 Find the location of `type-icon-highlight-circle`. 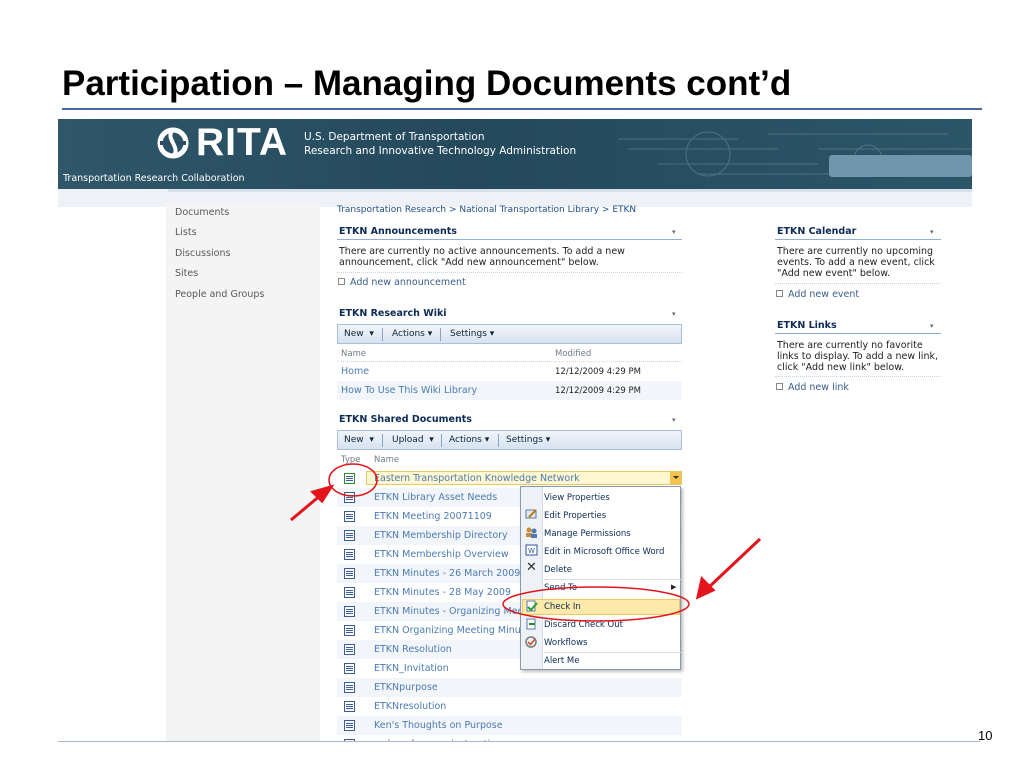

type-icon-highlight-circle is located at coordinates (353, 480).